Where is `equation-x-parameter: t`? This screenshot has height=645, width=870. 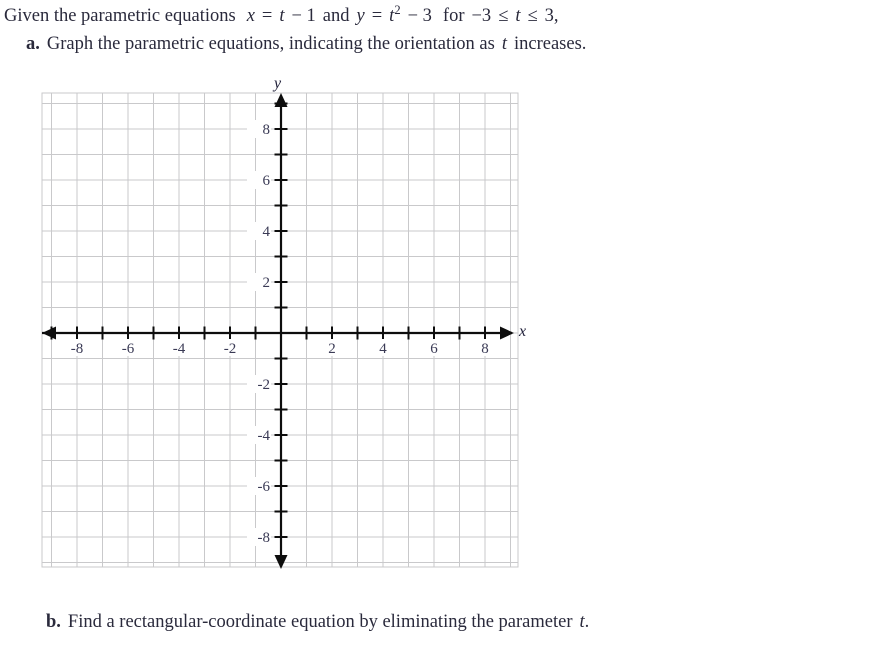 equation-x-parameter: t is located at coordinates (282, 16).